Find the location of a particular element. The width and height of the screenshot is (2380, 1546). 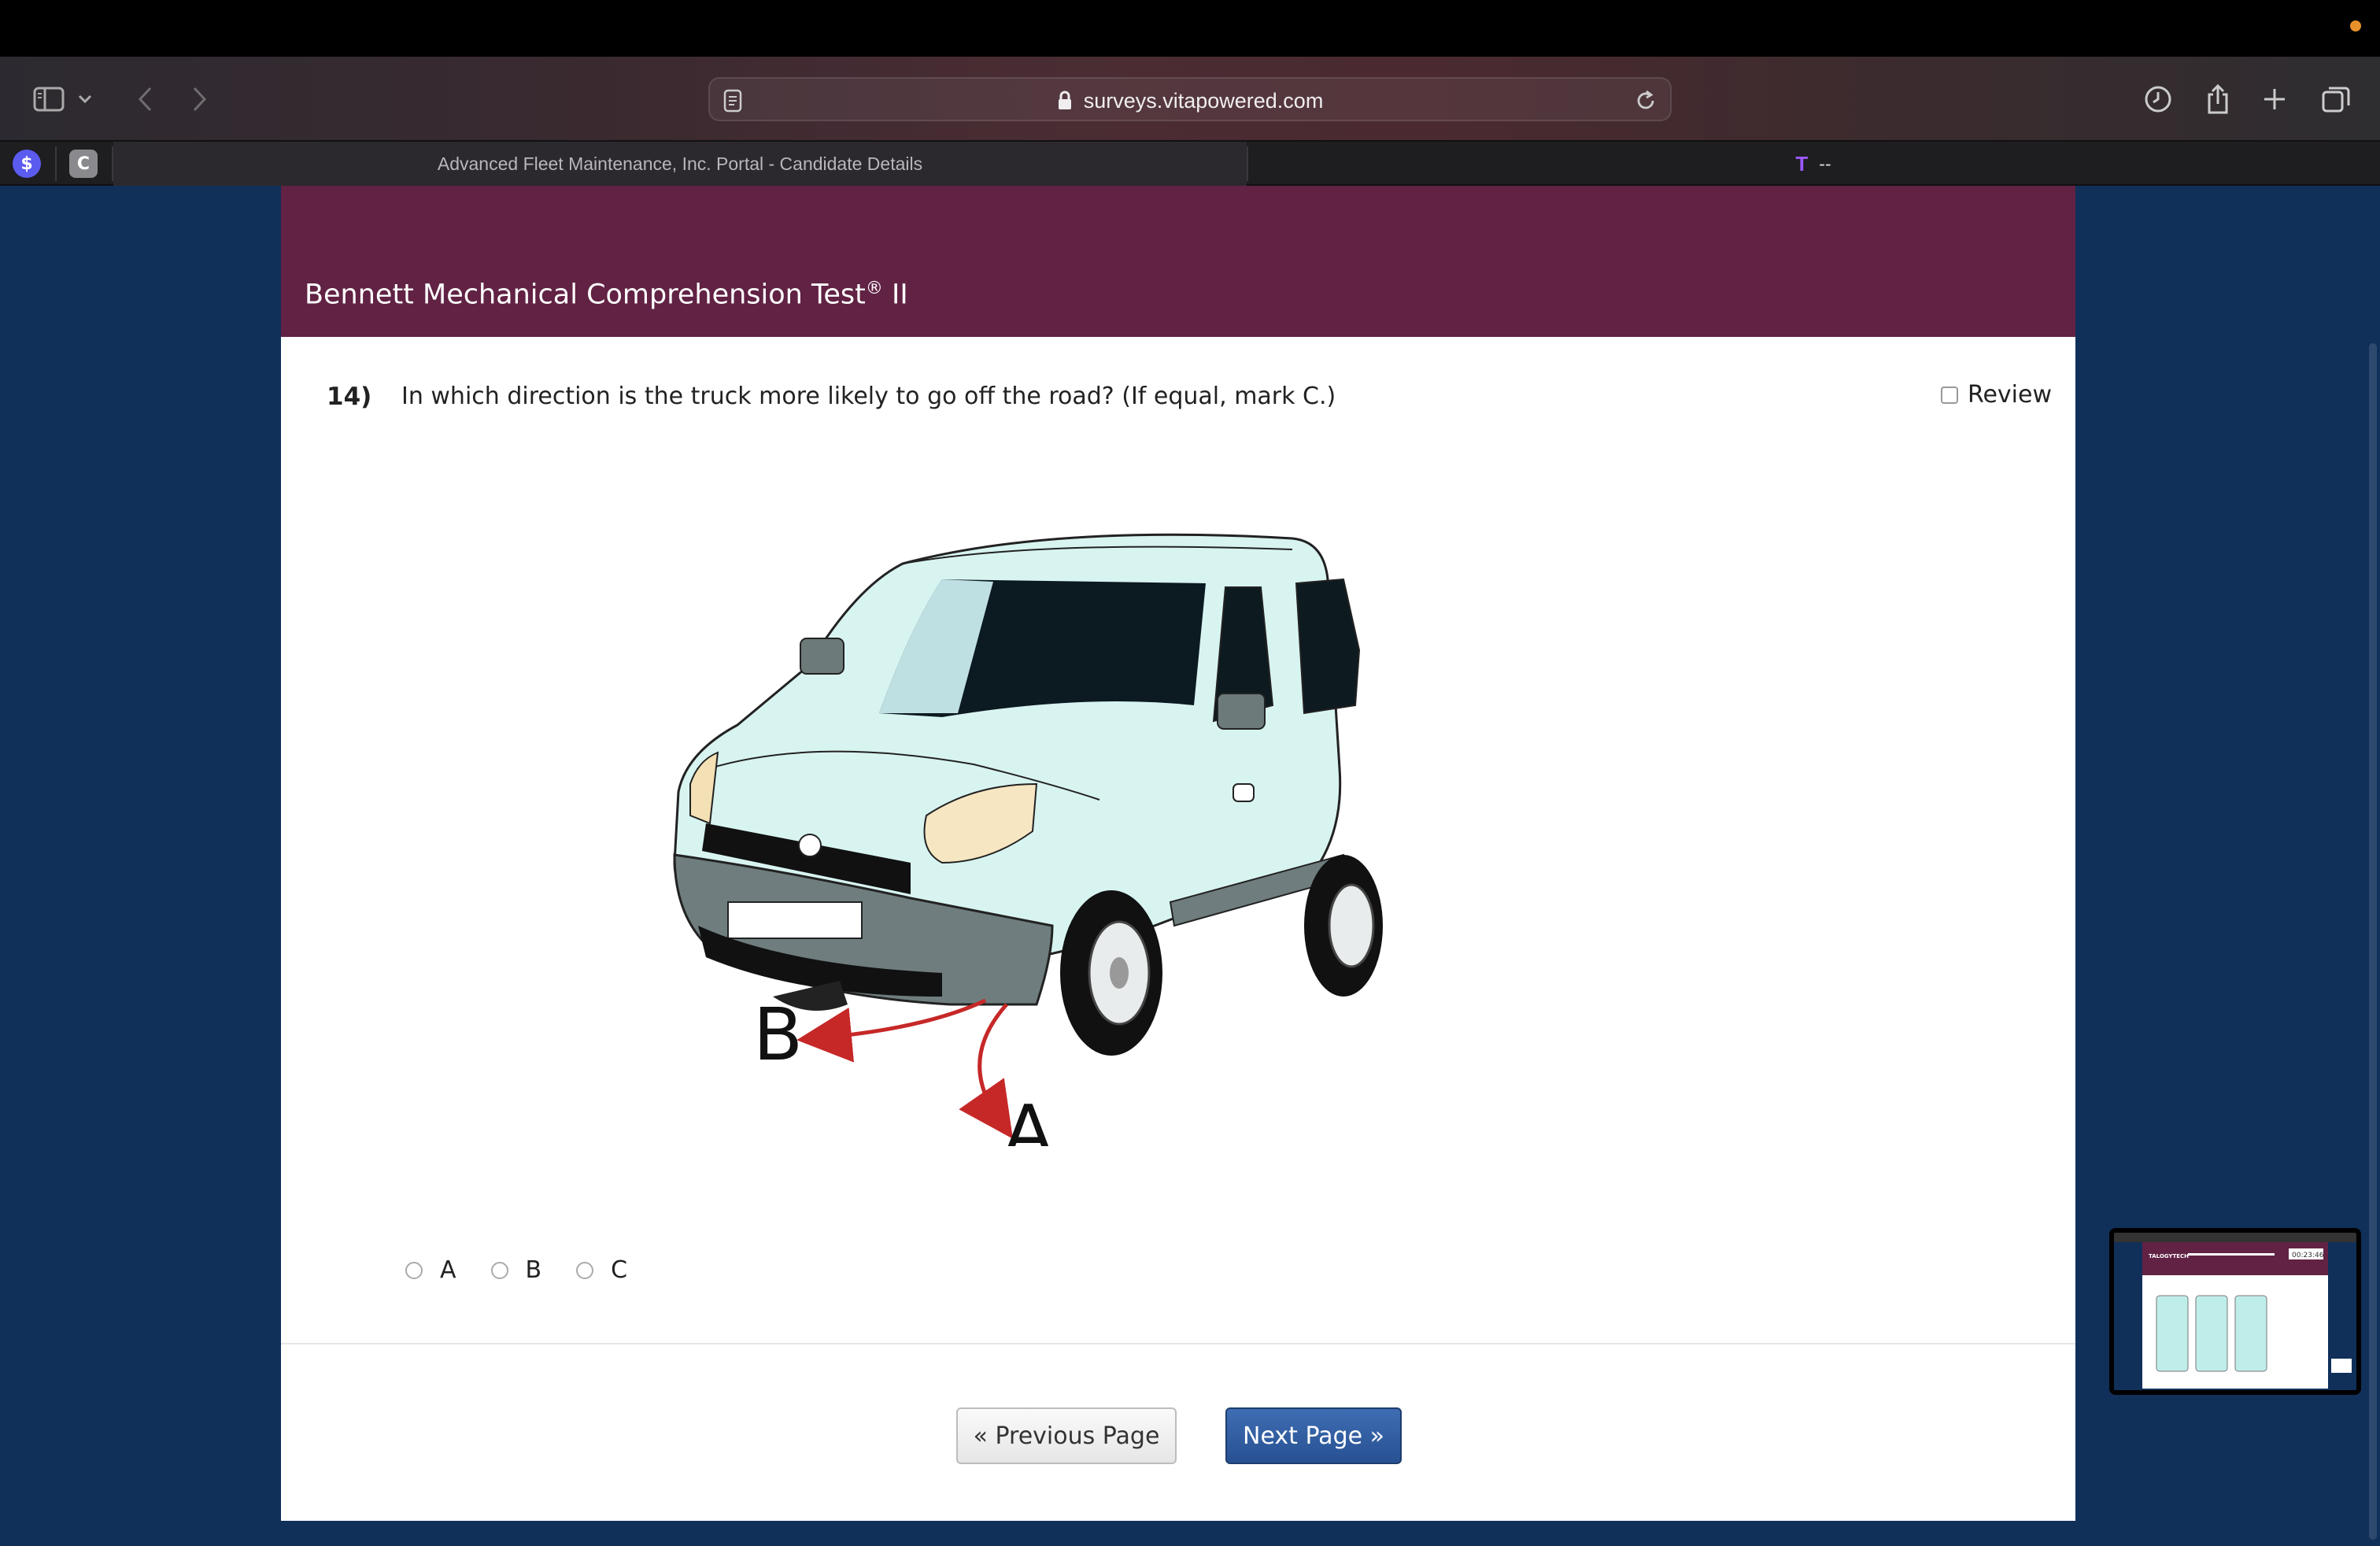

c-icon: C is located at coordinates (83, 163).